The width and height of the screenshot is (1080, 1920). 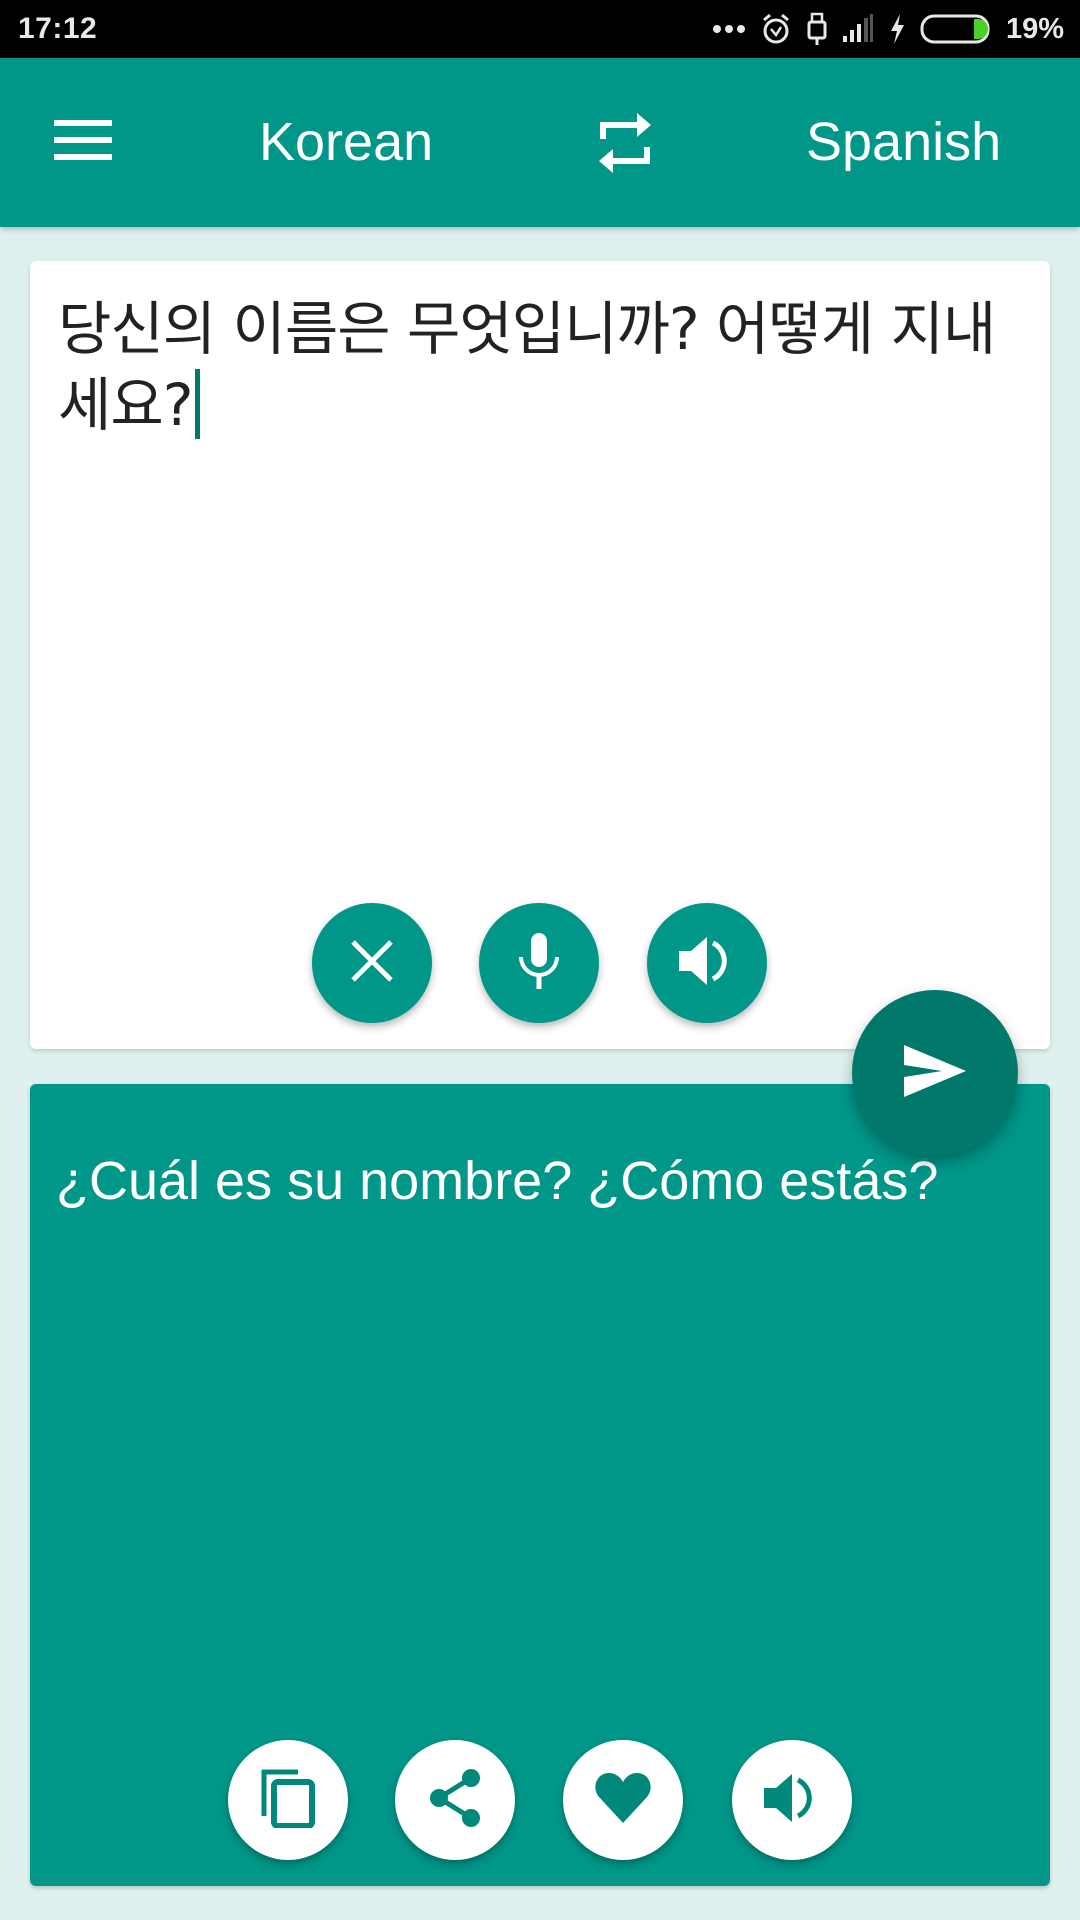 What do you see at coordinates (197, 404) in the screenshot?
I see `text-caret` at bounding box center [197, 404].